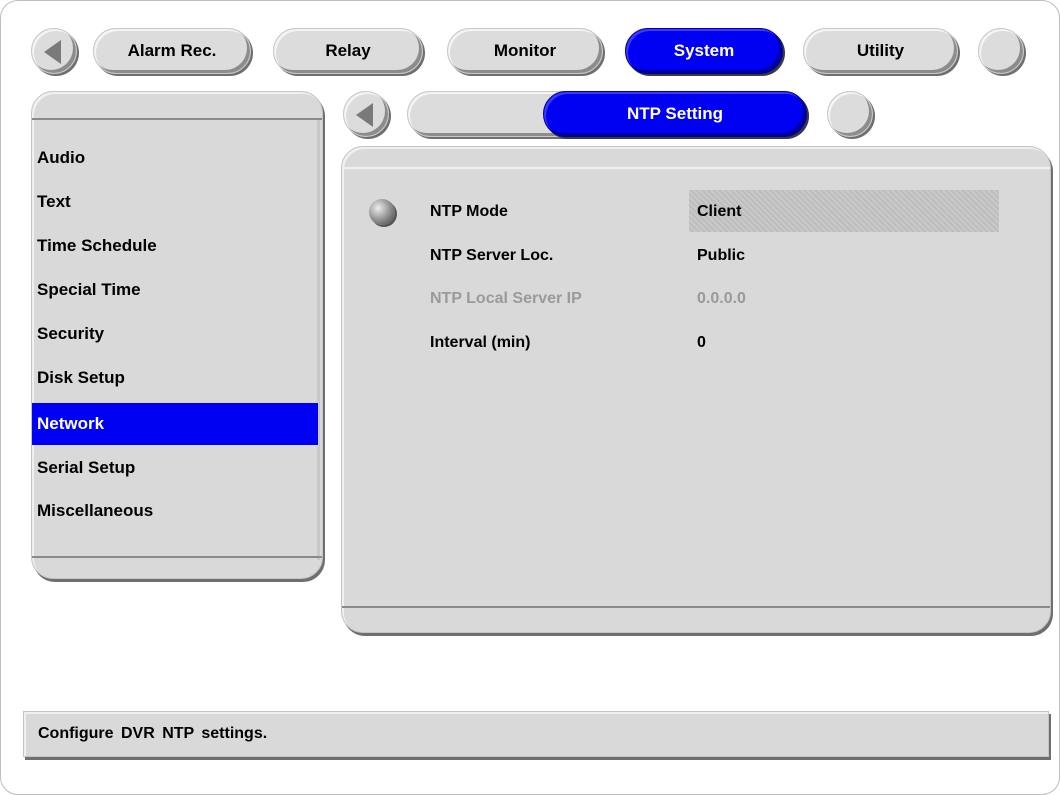 Image resolution: width=1060 pixels, height=795 pixels. Describe the element at coordinates (175, 424) in the screenshot. I see `sidebar-item-network: Network` at that location.